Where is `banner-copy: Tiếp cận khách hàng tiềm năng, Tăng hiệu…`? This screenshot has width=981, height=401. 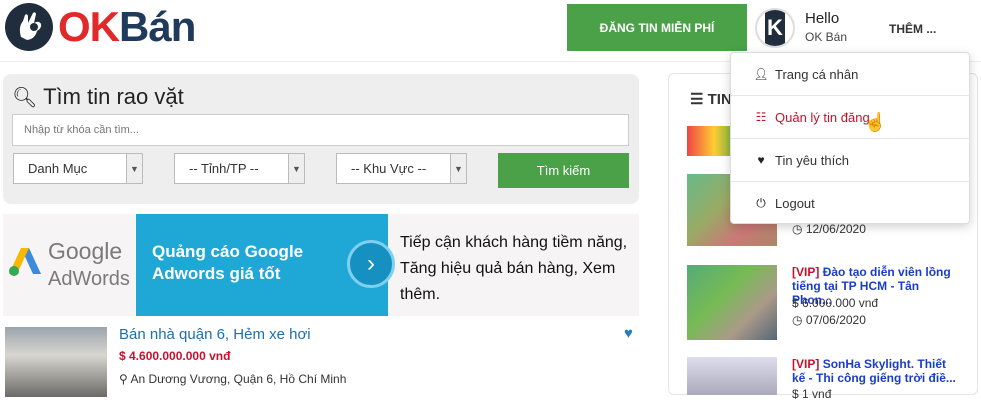
banner-copy: Tiếp cận khách hàng tiềm năng, Tăng hiệu… is located at coordinates (514, 268).